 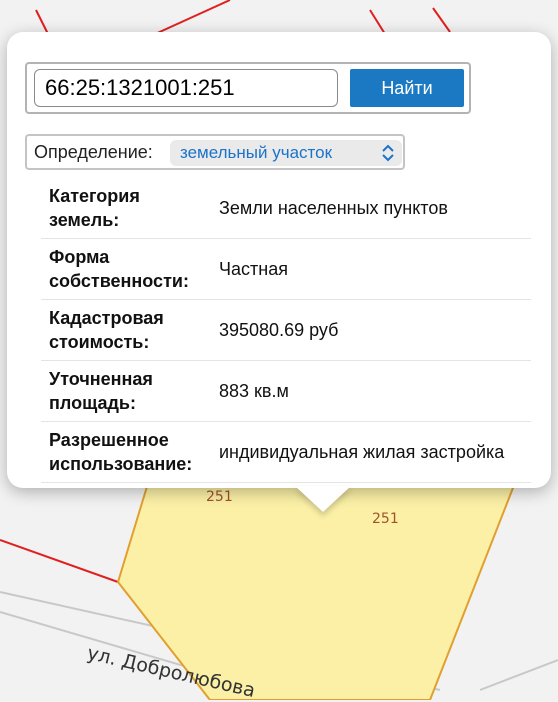 What do you see at coordinates (256, 152) in the screenshot?
I see `definition-selected-value: земельный участок` at bounding box center [256, 152].